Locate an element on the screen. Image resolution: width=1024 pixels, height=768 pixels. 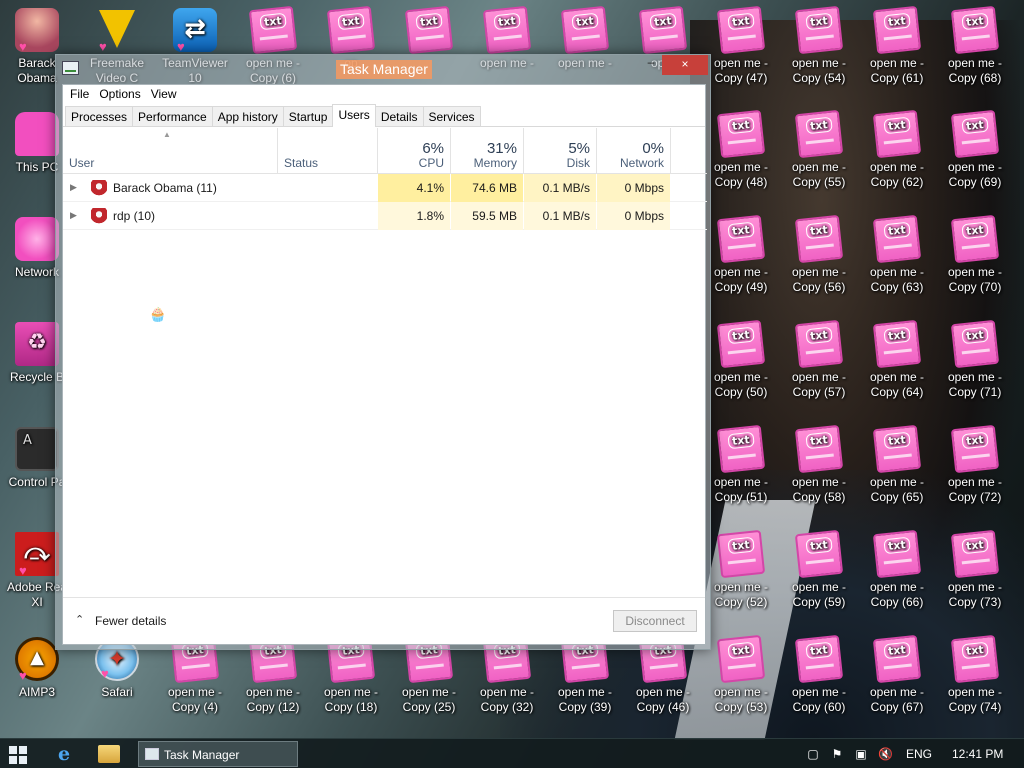
desktop-shortcut-label: open me - Copy (49) is located at coordinates (741, 279).